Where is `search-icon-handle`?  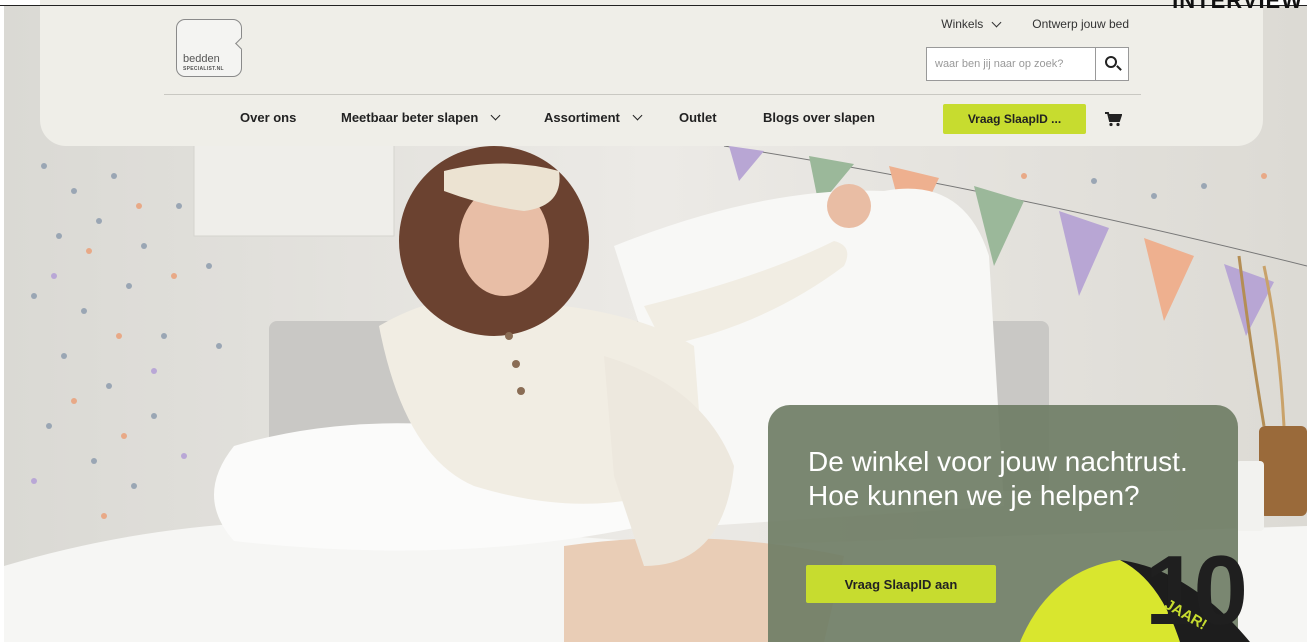 search-icon-handle is located at coordinates (1119, 68).